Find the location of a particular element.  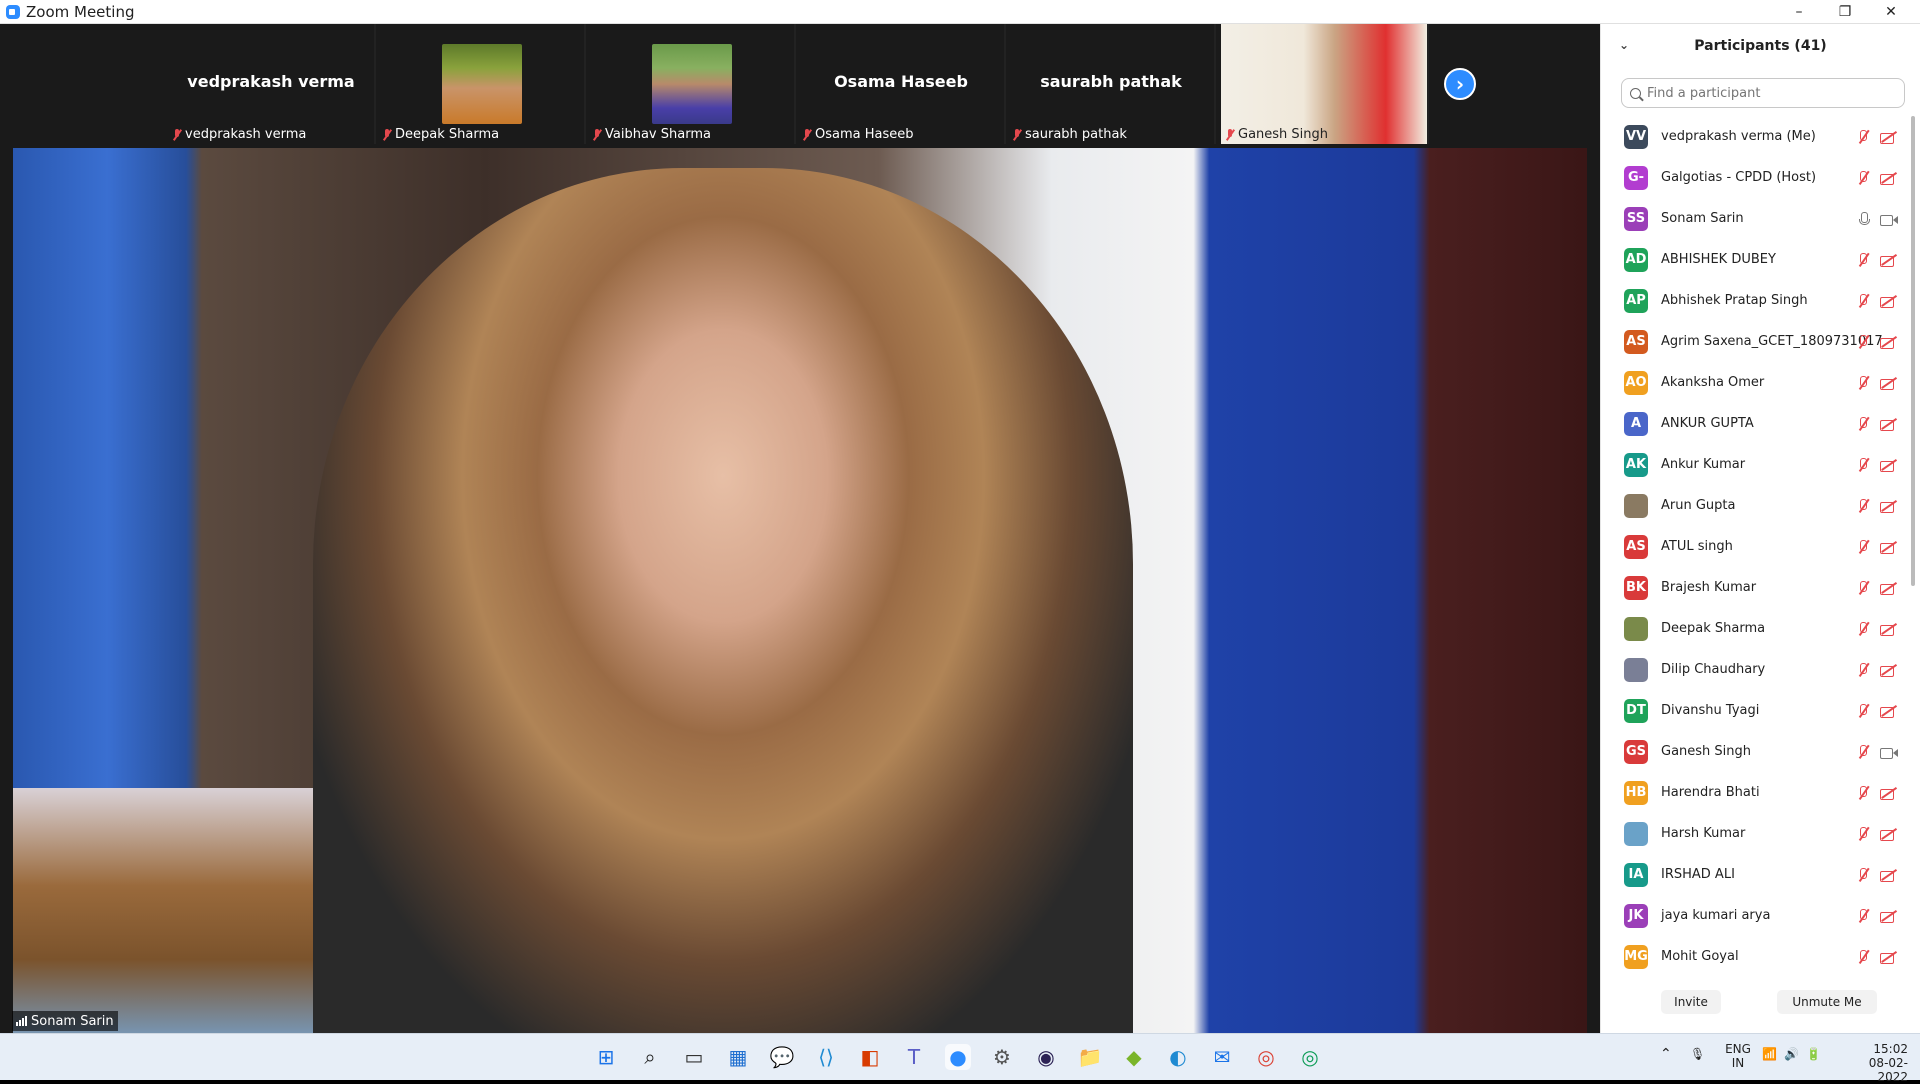

participant-row: AP Abhishek Pratap Singh is located at coordinates (1760, 300).